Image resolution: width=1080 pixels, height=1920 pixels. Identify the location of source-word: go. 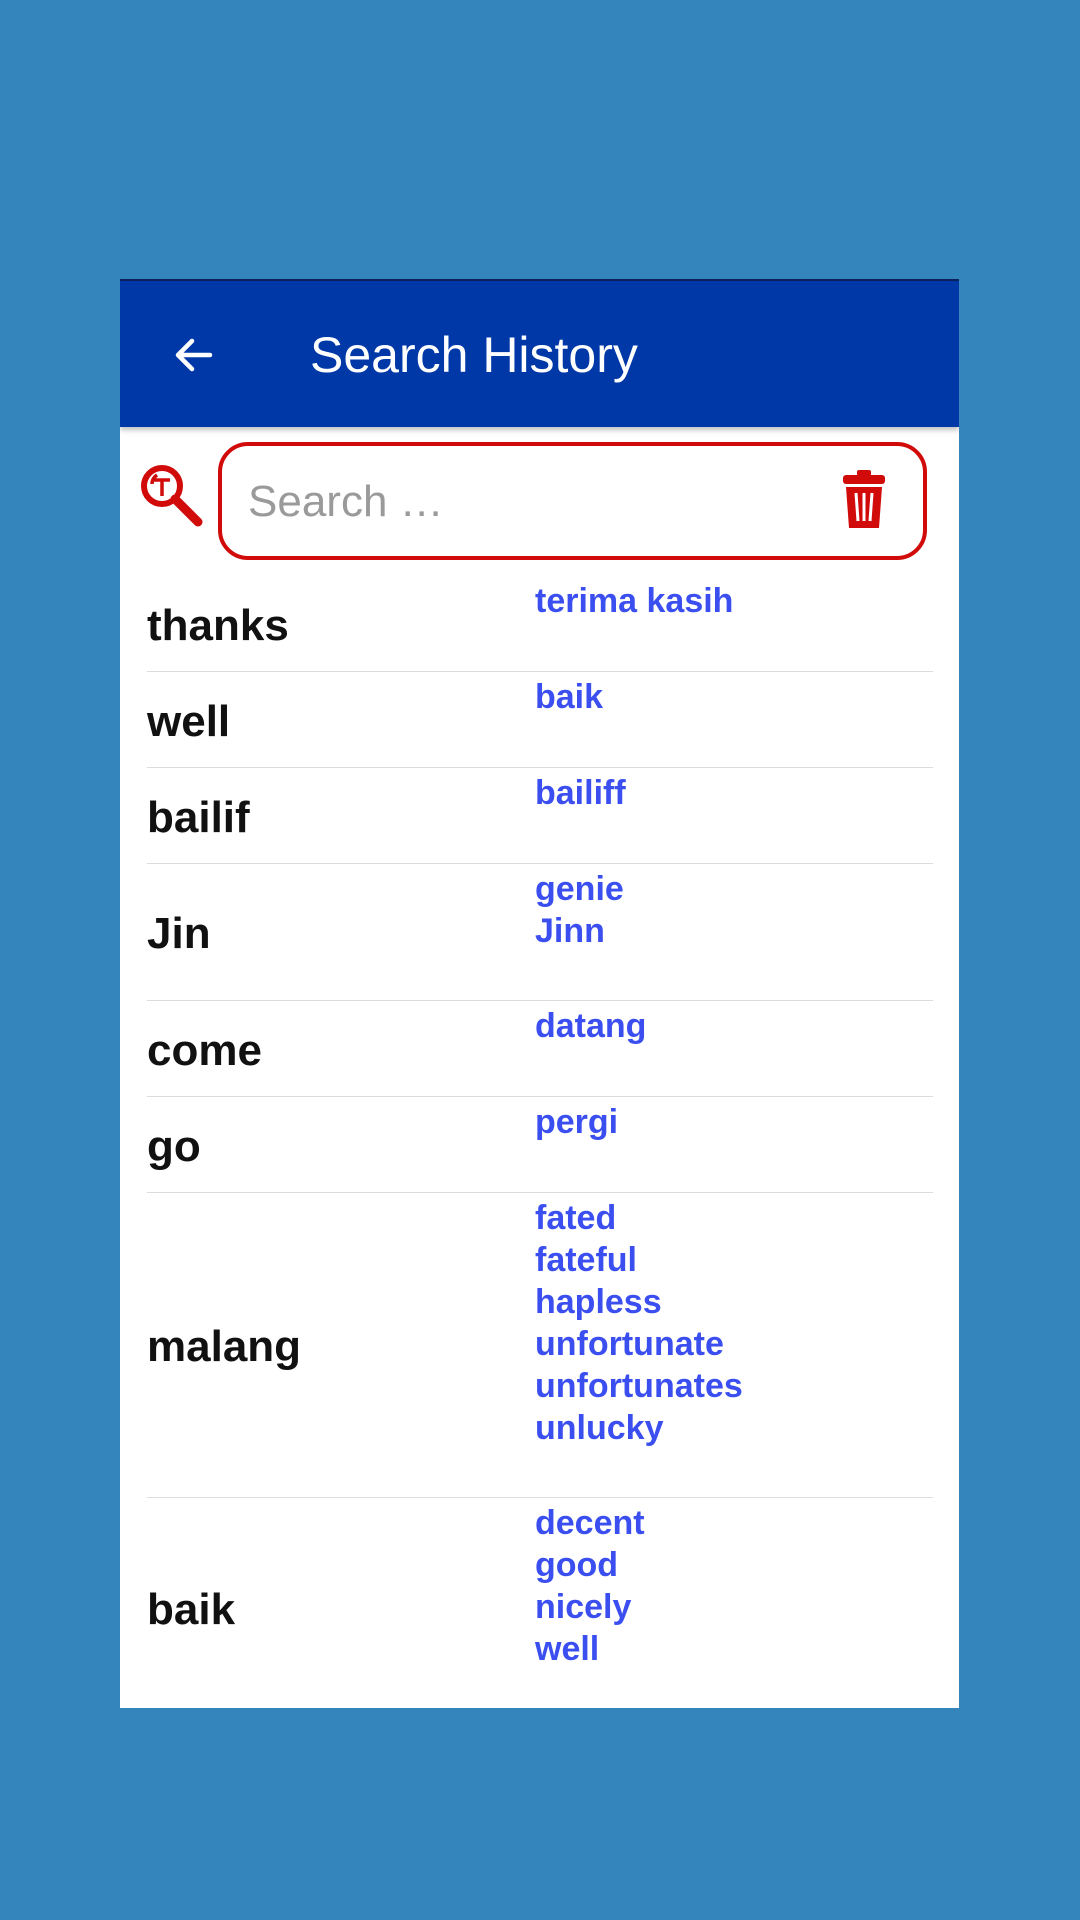
(174, 1146).